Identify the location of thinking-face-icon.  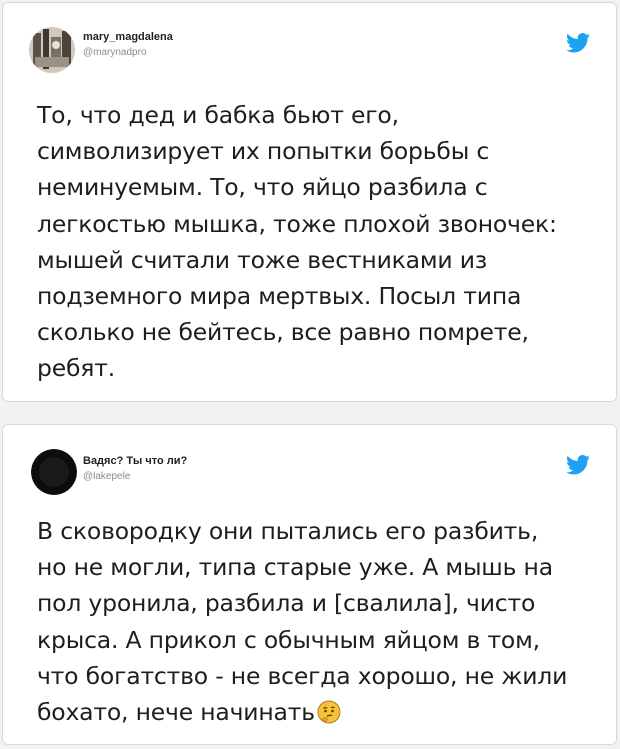
(329, 712).